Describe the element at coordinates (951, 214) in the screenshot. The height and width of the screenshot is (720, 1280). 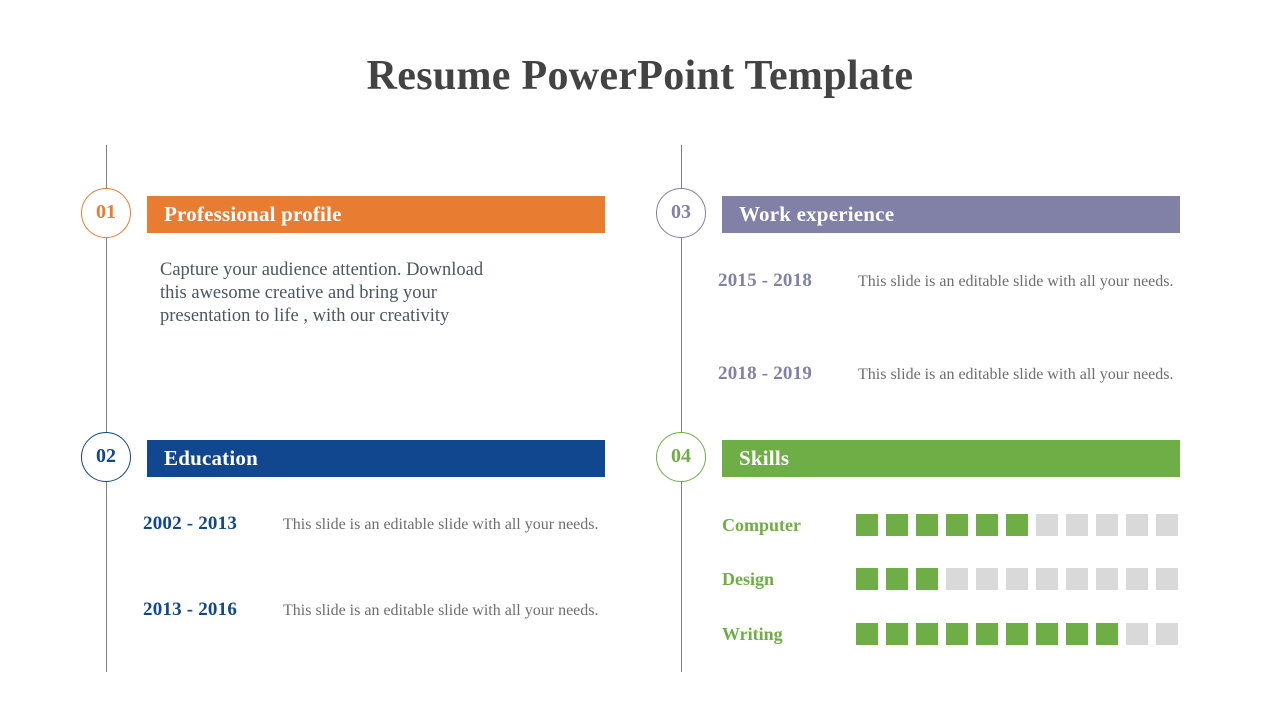
I see `section-bar-work-experience: Work experience` at that location.